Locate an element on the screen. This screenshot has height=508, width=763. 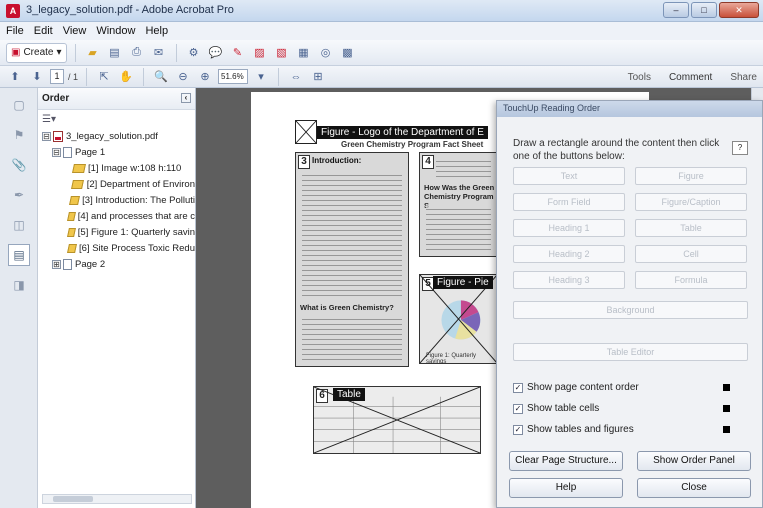
tab-comment: Comment is located at coordinates (690, 77).